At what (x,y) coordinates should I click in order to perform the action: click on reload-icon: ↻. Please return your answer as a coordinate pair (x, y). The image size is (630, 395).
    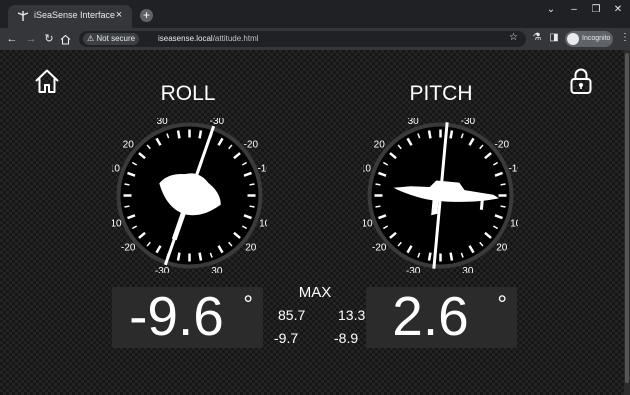
    Looking at the image, I should click on (49, 39).